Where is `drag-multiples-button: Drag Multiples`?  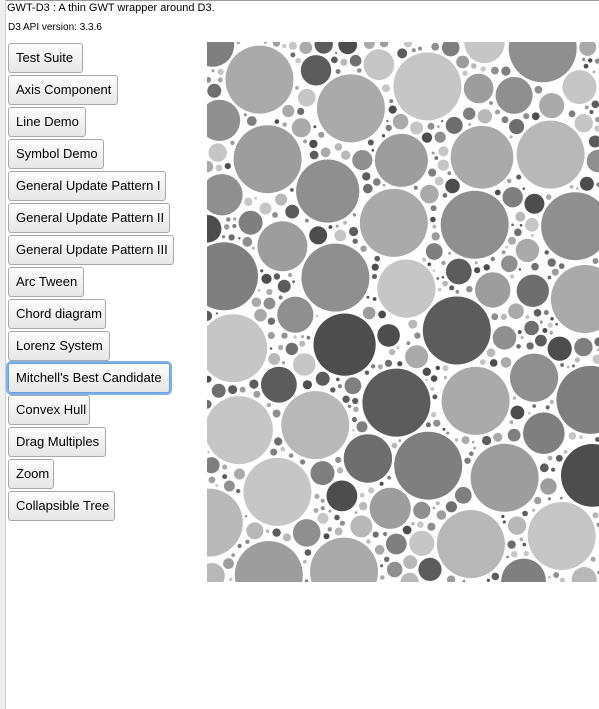
drag-multiples-button: Drag Multiples is located at coordinates (57, 442).